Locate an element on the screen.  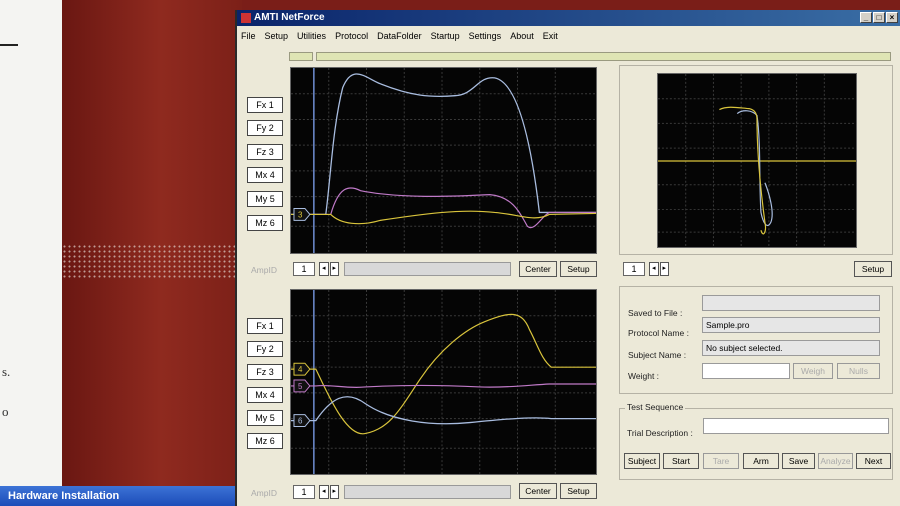
trial-description-input is located at coordinates (796, 426).